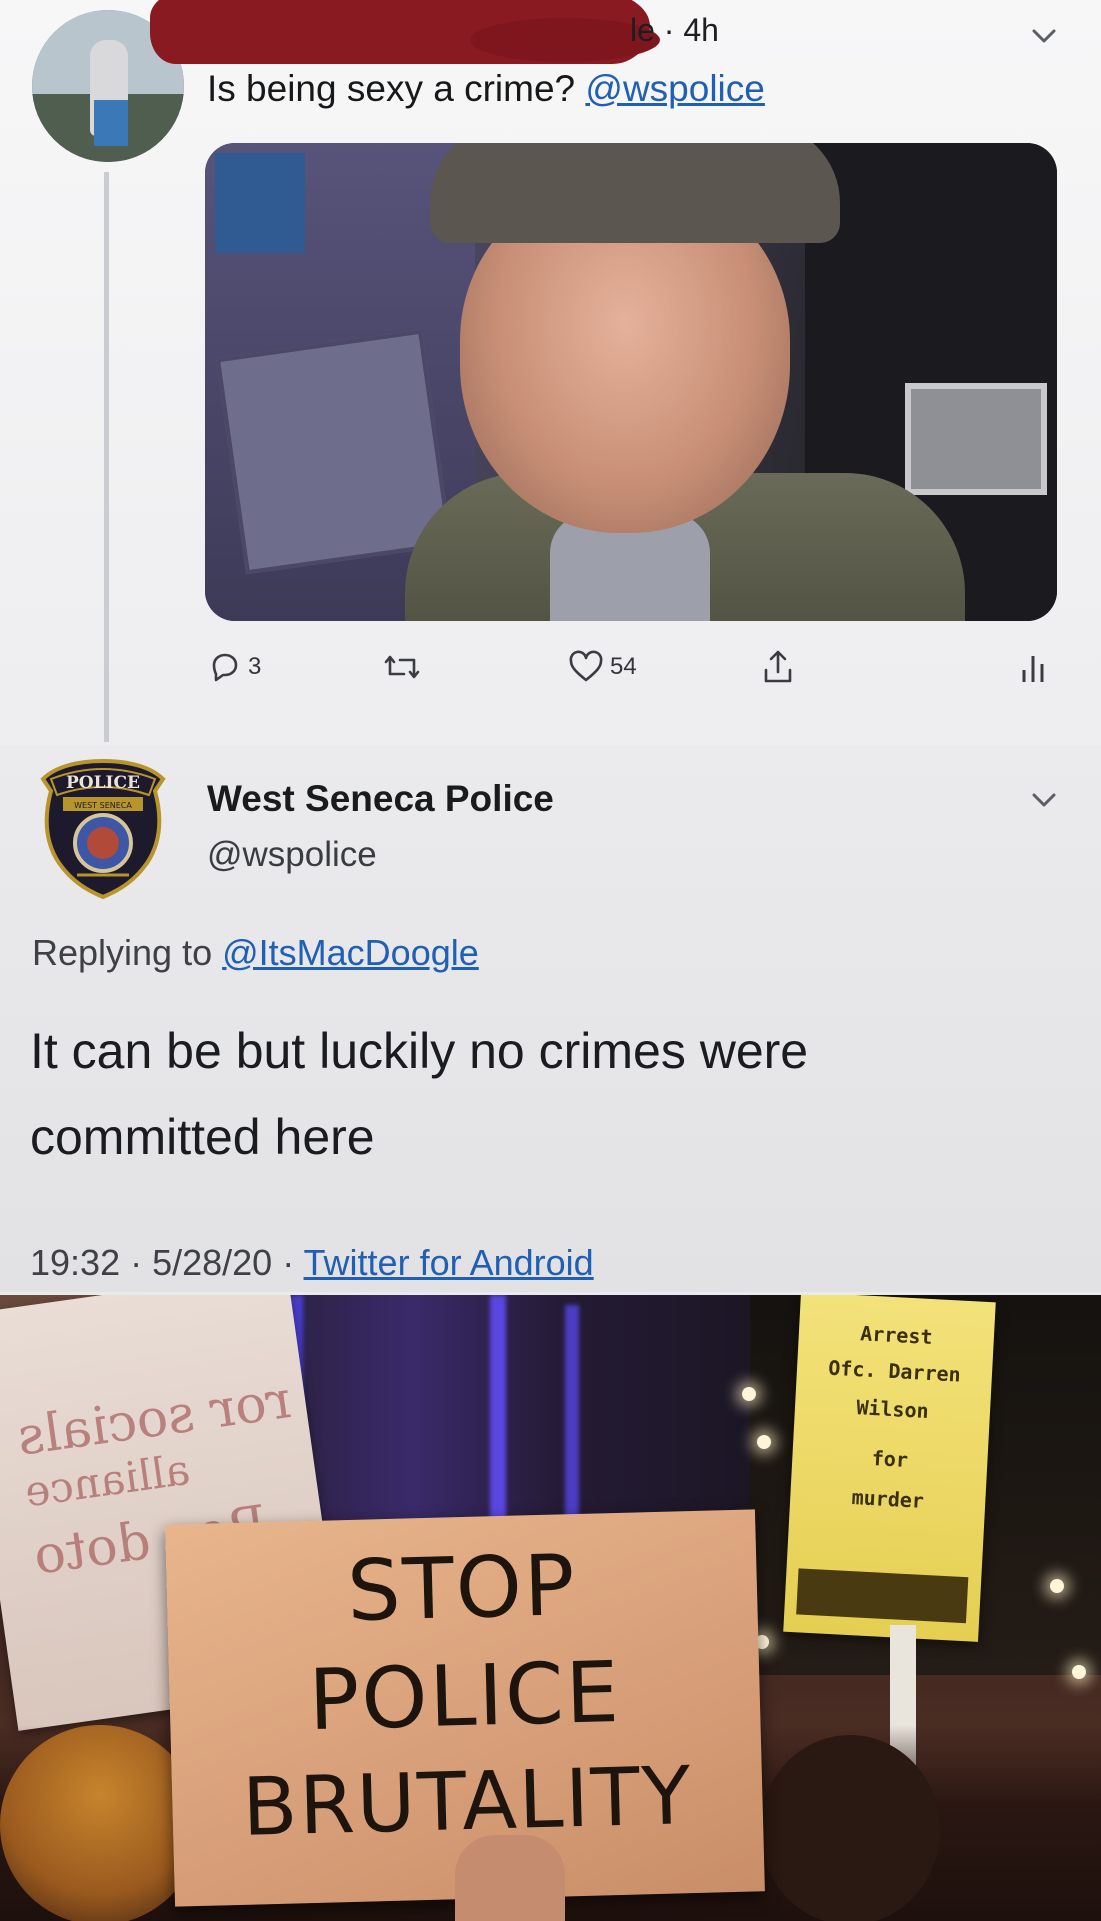 The image size is (1101, 1921). What do you see at coordinates (623, 666) in the screenshot?
I see `like-count: 54` at bounding box center [623, 666].